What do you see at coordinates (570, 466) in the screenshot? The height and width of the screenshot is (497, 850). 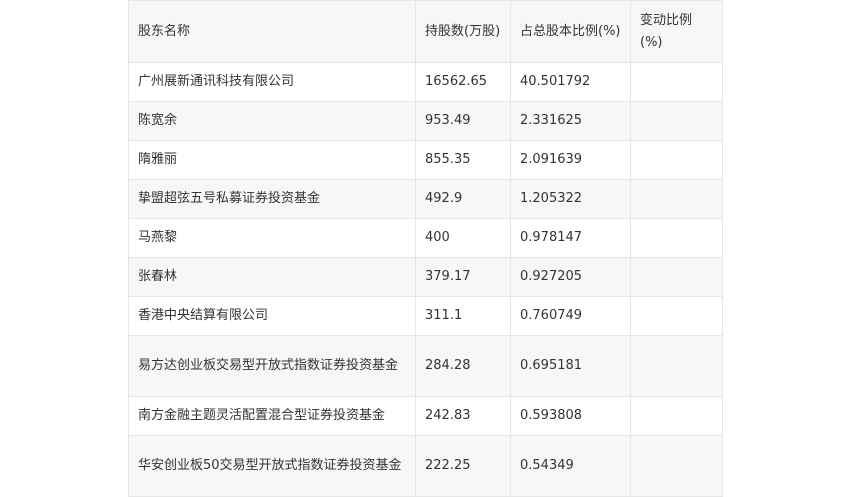 I see `share-ratio-cell: 0.54349` at bounding box center [570, 466].